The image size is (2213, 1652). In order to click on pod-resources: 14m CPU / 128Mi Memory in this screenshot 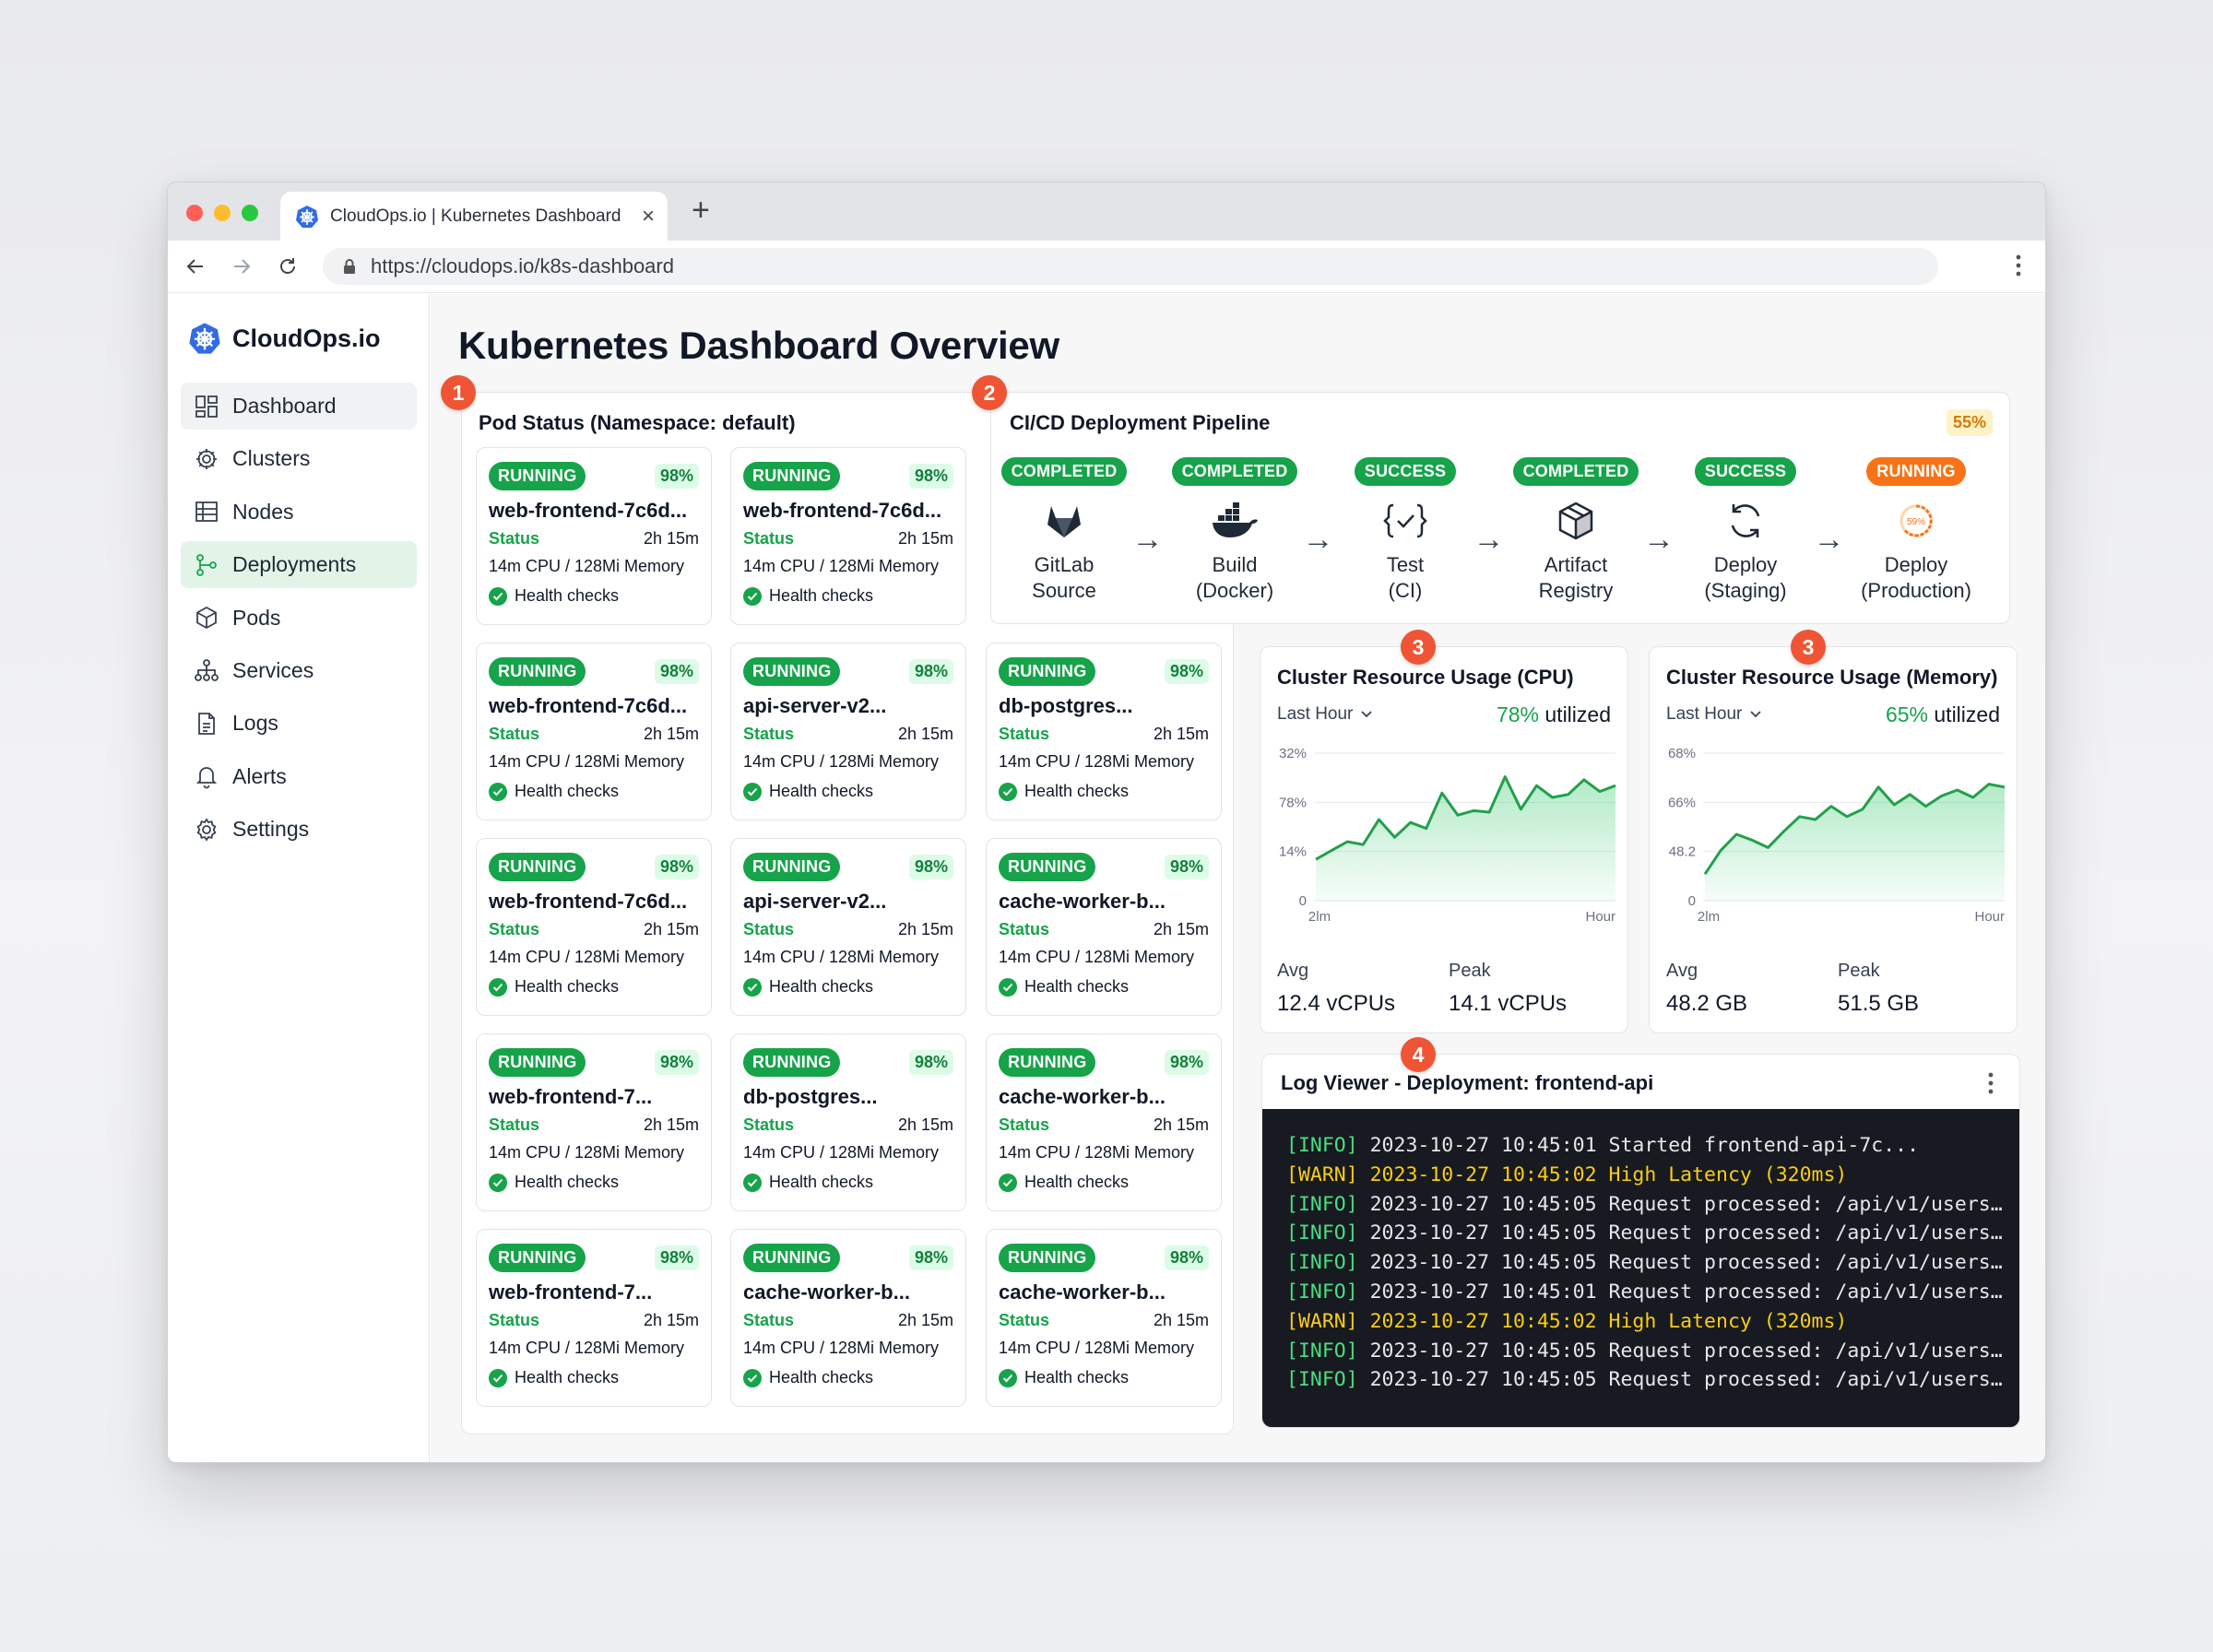, I will do `click(587, 957)`.